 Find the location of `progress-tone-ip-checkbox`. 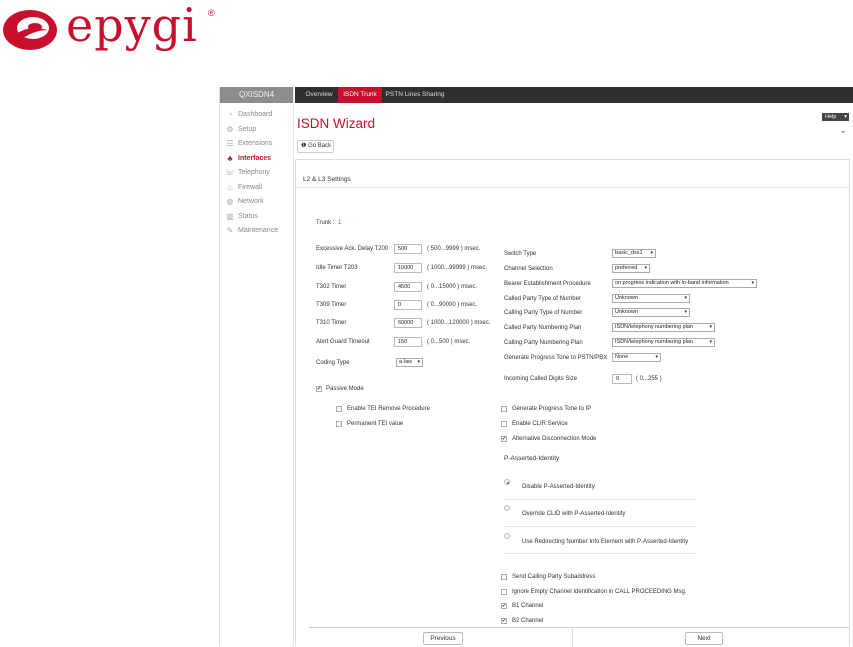

progress-tone-ip-checkbox is located at coordinates (504, 409).